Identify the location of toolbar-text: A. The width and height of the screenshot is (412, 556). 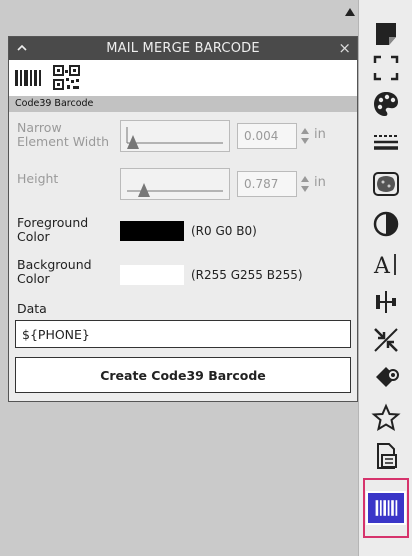
(386, 264).